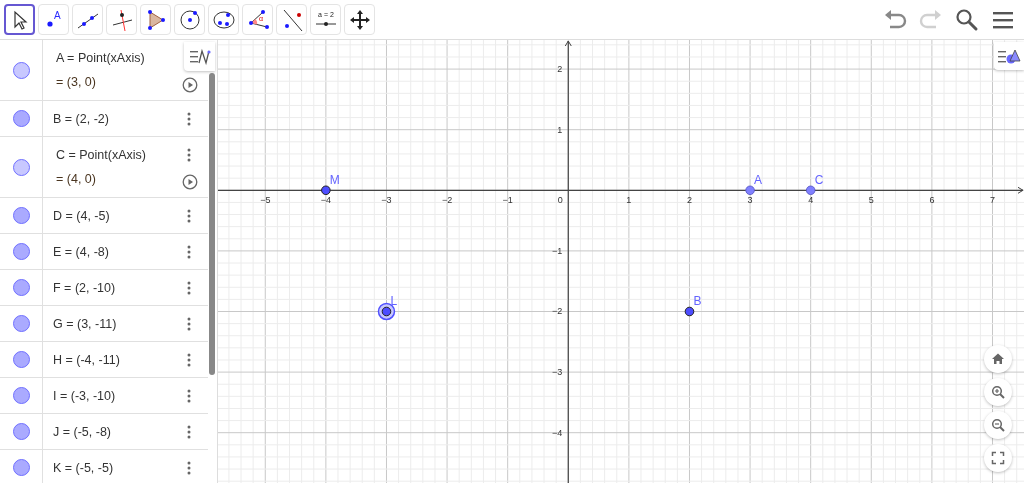 The width and height of the screenshot is (1024, 483). Describe the element at coordinates (325, 200) in the screenshot. I see `x-tick-label: −4` at that location.